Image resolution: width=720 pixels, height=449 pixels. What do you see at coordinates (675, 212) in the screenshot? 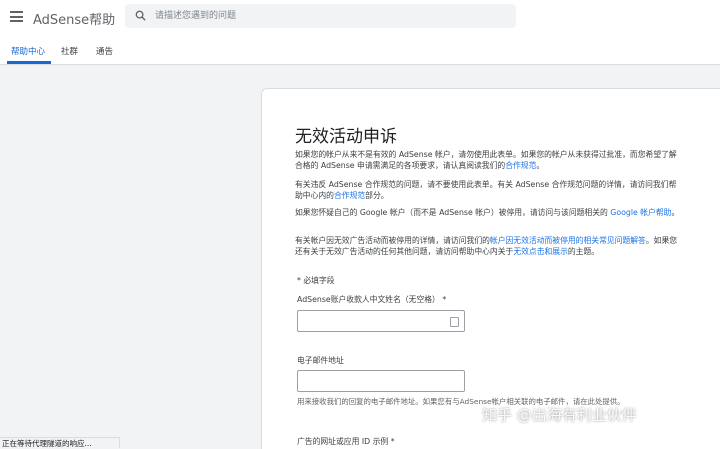
I see `google-account-text-end: 。` at bounding box center [675, 212].